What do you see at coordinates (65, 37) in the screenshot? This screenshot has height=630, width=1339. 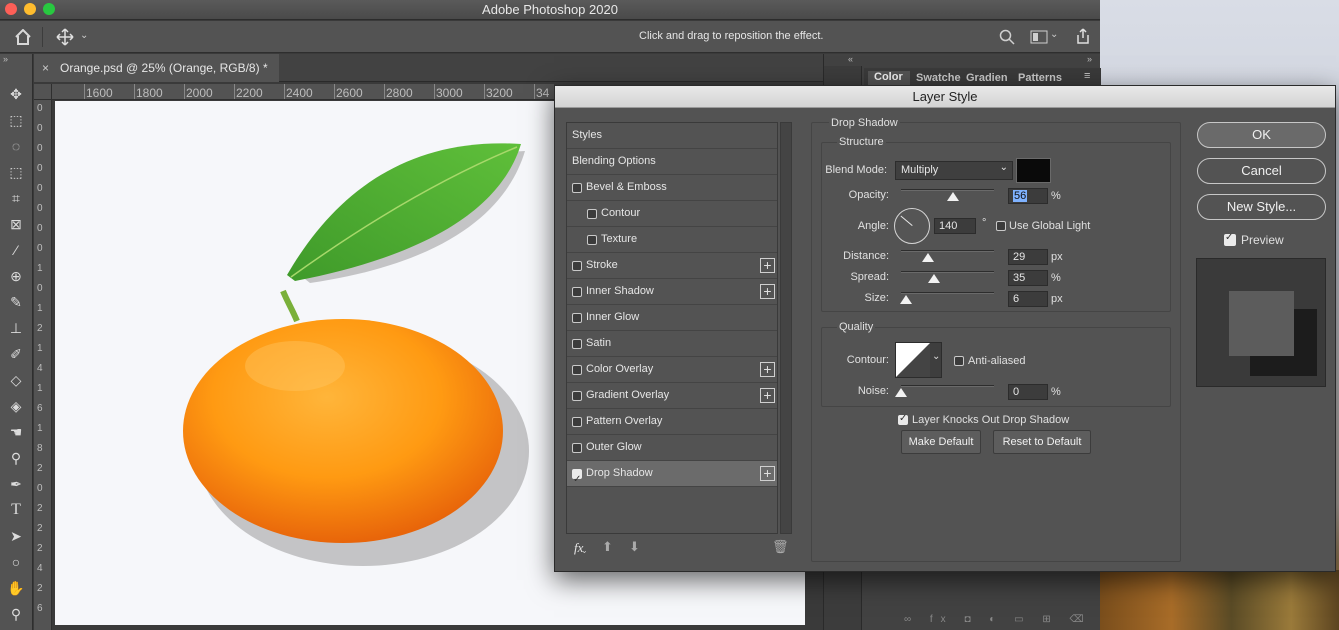 I see `move-tool-icon` at bounding box center [65, 37].